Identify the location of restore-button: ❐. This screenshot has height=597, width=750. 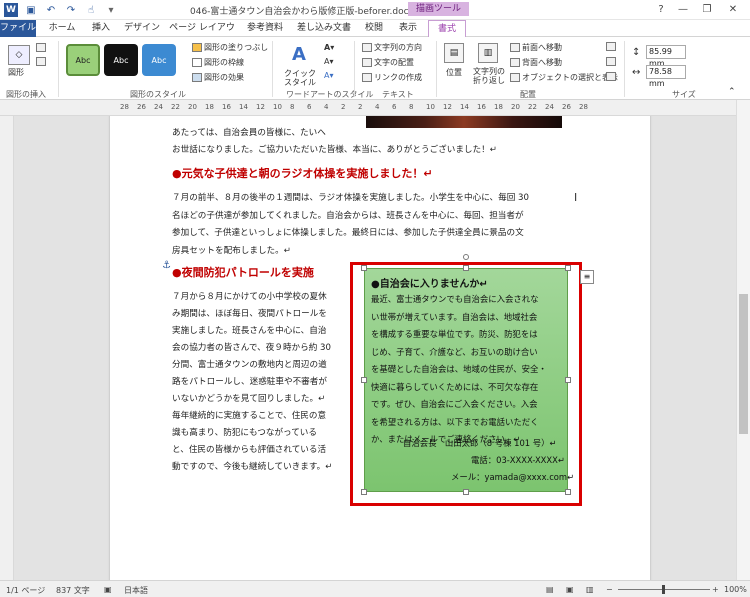
(707, 10).